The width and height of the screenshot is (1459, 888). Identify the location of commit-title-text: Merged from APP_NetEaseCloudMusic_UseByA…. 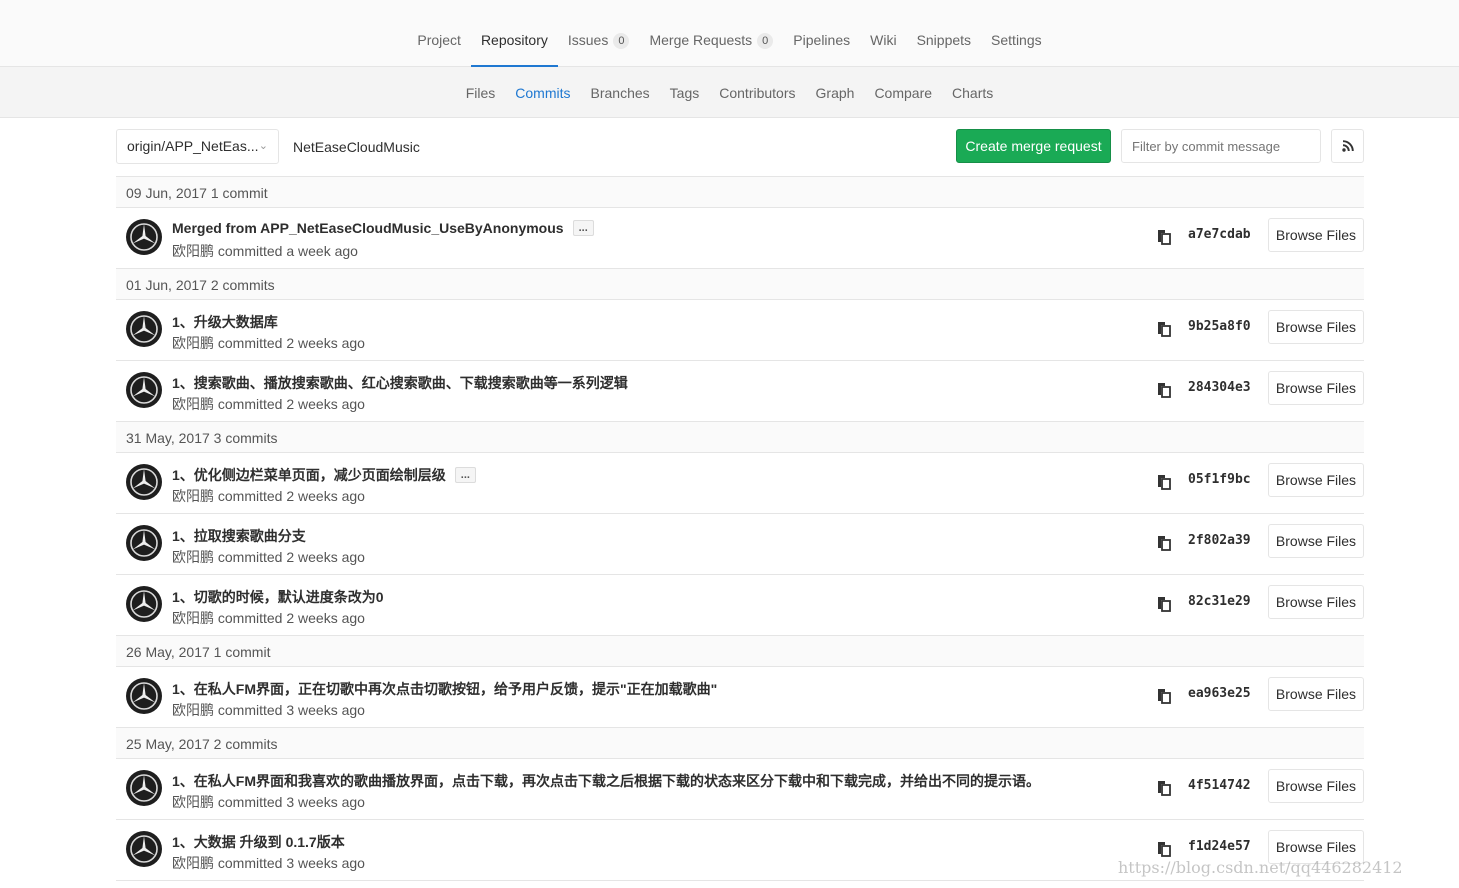
(368, 228).